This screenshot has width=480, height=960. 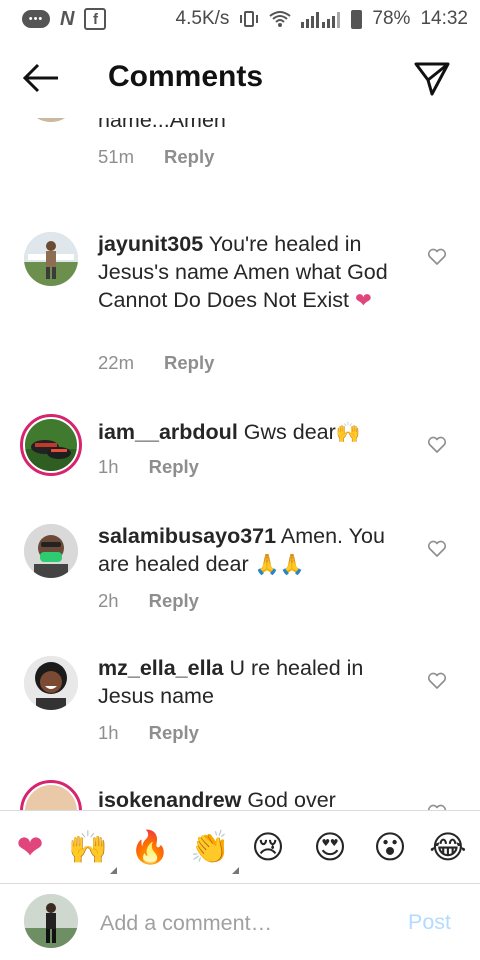 I want to click on battery-icon, so click(x=357, y=19).